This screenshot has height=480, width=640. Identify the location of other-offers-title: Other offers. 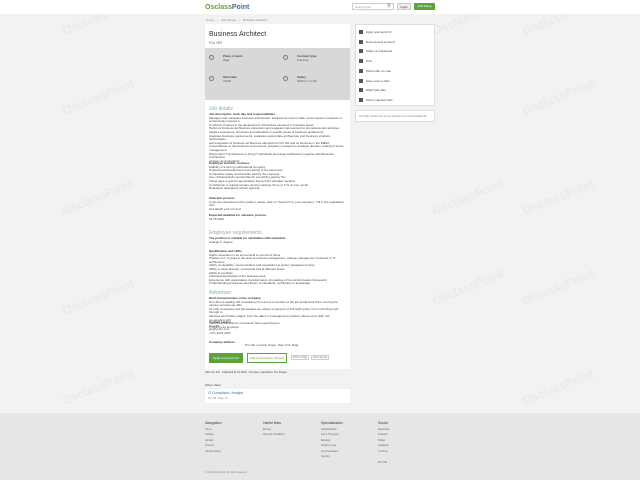
(213, 385).